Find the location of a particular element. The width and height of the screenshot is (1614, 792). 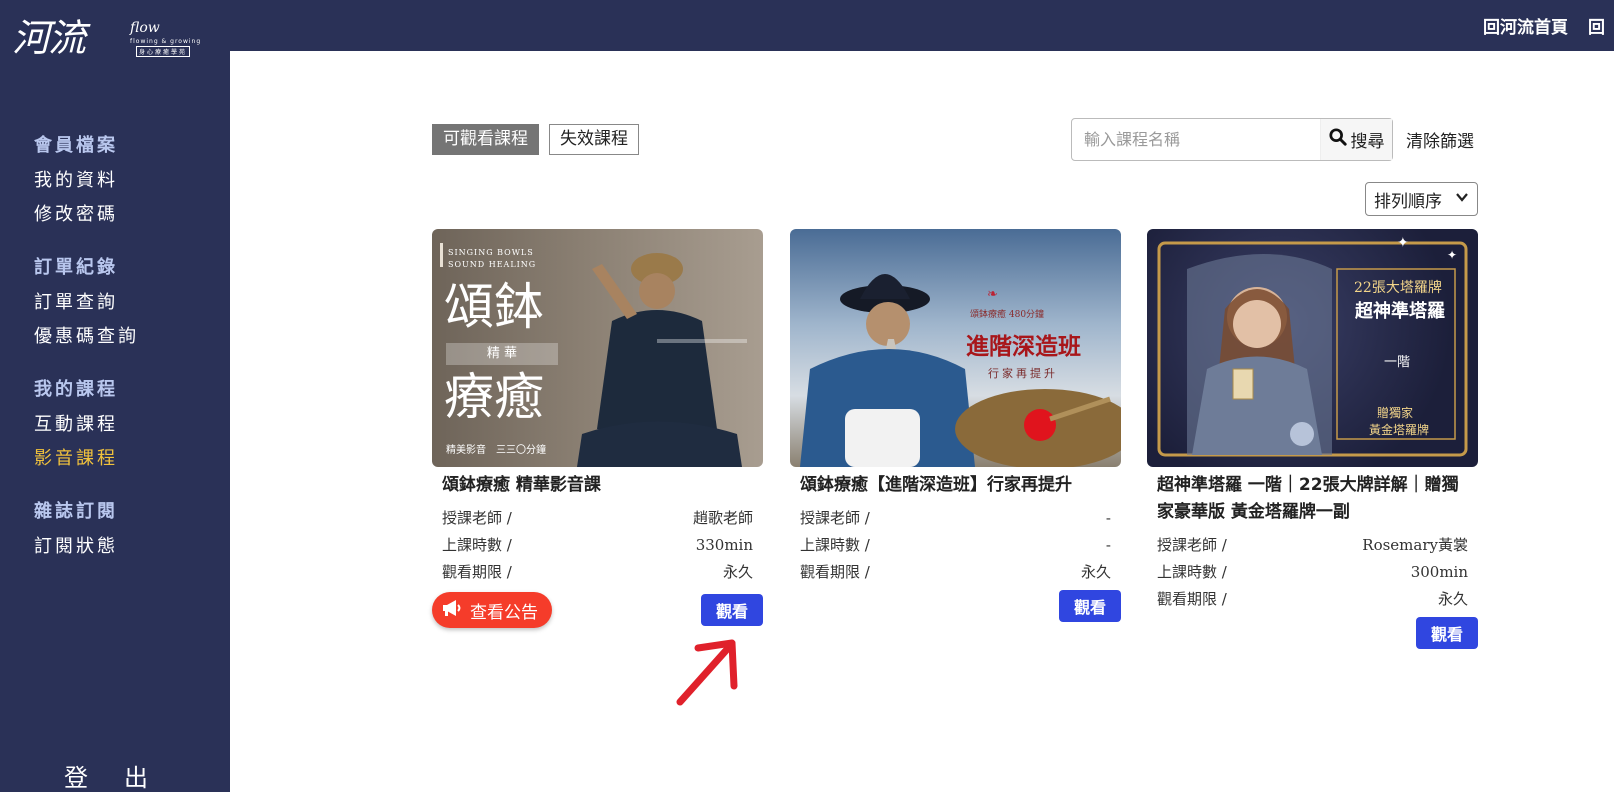

thumb-bottom: 精美影音 三三〇分鐘 is located at coordinates (496, 450).